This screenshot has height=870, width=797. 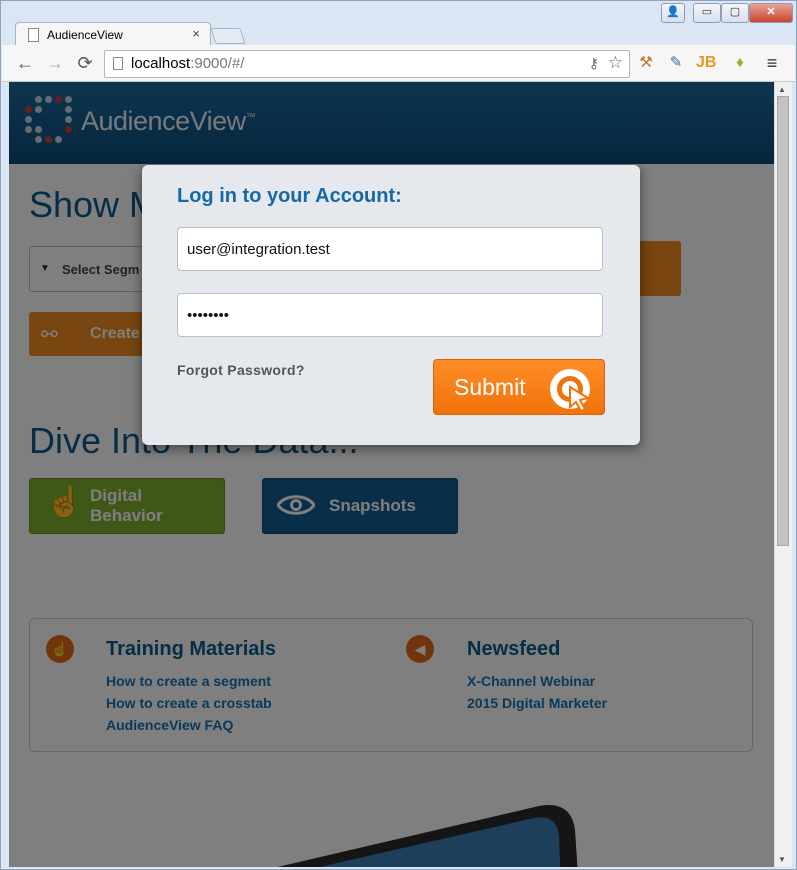 I want to click on submit-label: Submit, so click(x=490, y=387).